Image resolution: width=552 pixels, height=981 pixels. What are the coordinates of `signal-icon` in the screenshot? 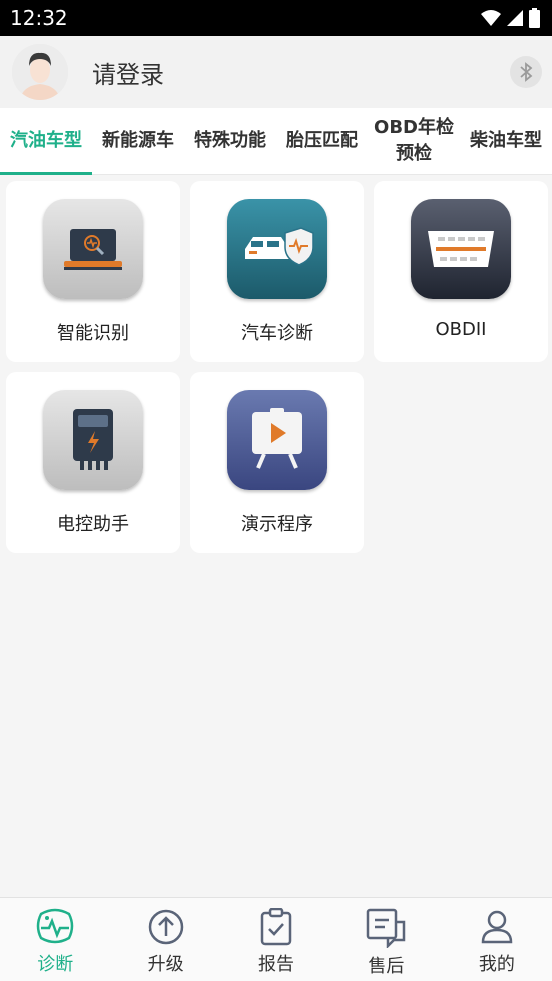 It's located at (515, 18).